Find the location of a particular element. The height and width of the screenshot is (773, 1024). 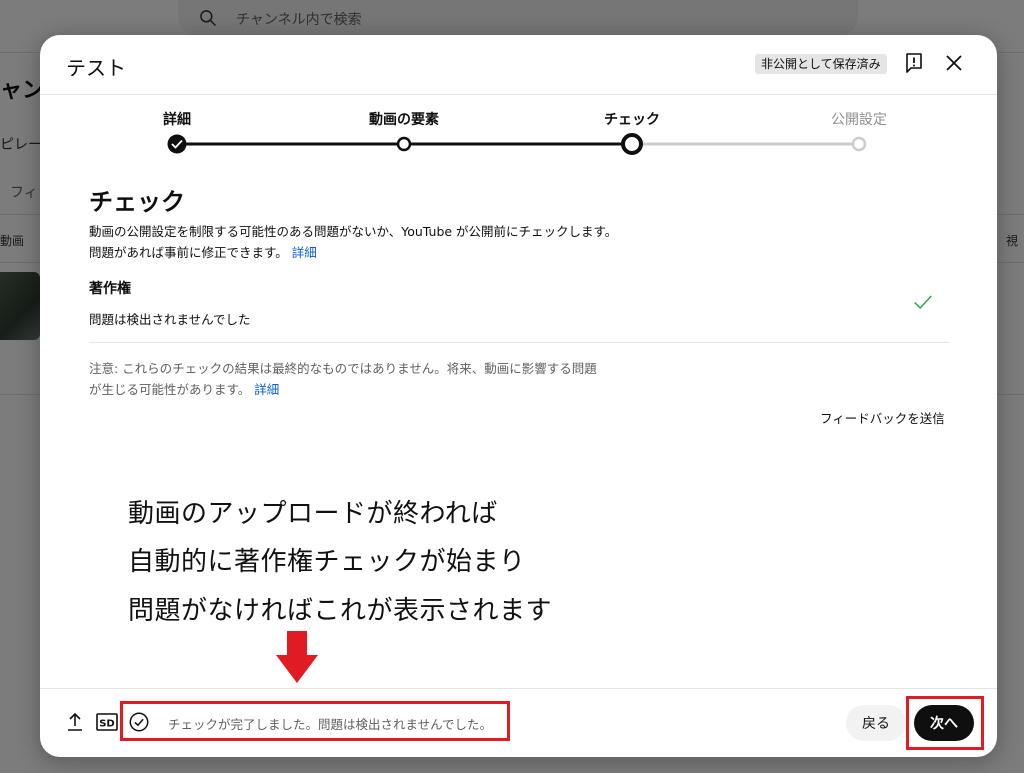

section-divider is located at coordinates (519, 342).